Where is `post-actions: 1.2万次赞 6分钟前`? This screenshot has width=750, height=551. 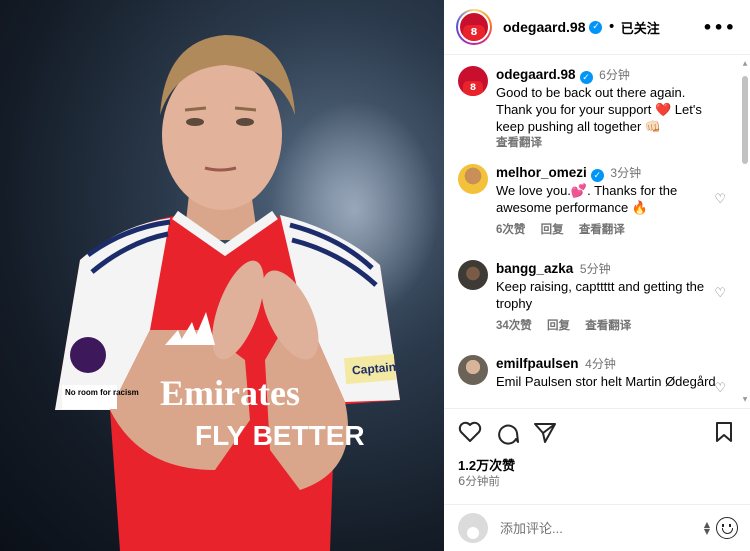
post-actions: 1.2万次赞 6分钟前 is located at coordinates (597, 456).